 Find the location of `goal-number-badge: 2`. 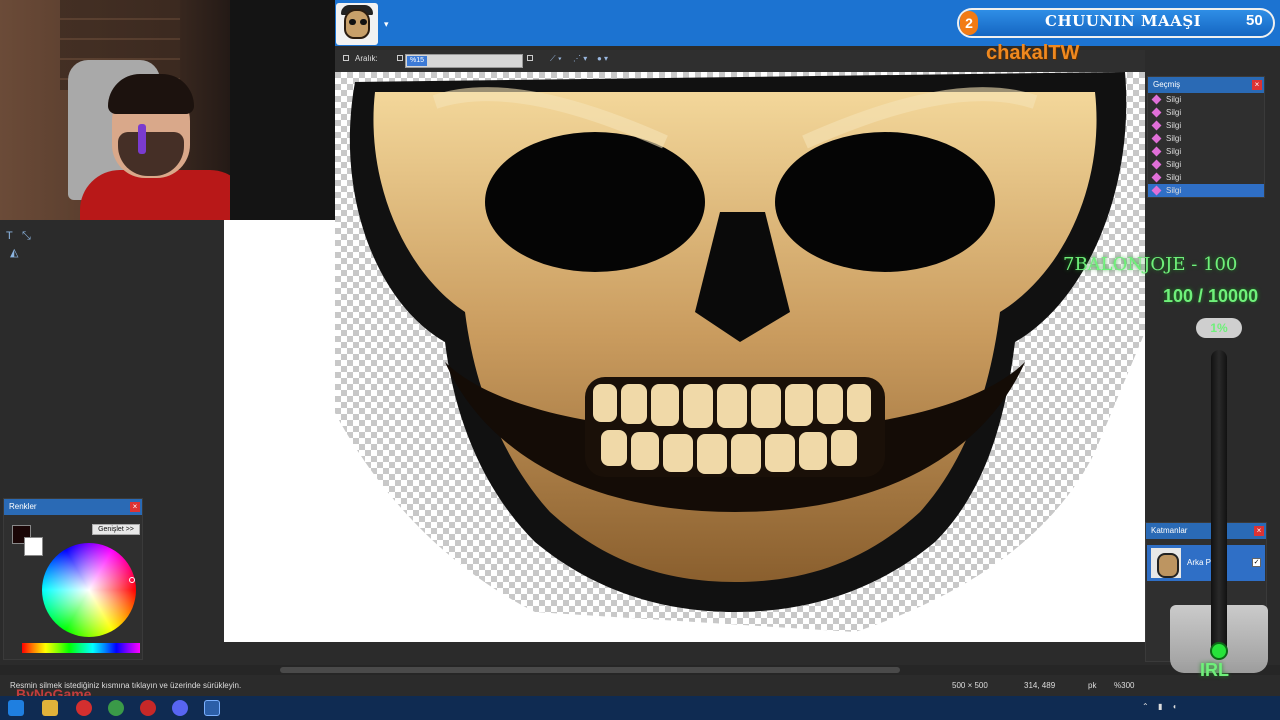

goal-number-badge: 2 is located at coordinates (969, 23).